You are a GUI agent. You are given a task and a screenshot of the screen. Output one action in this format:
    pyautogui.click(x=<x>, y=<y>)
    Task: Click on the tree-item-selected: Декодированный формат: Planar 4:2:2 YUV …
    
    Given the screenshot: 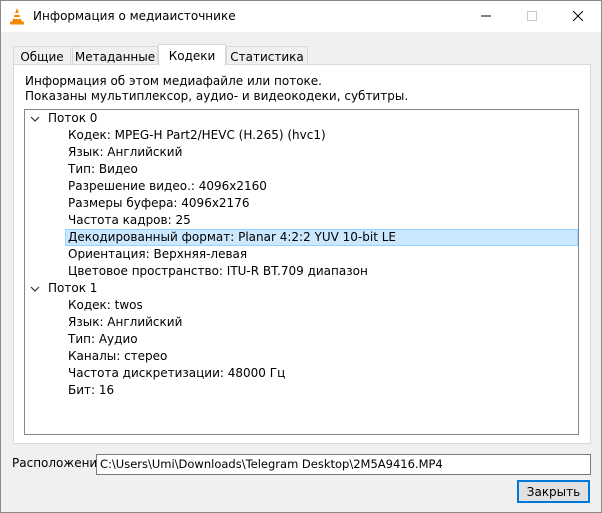 What is the action you would take?
    pyautogui.click(x=321, y=237)
    